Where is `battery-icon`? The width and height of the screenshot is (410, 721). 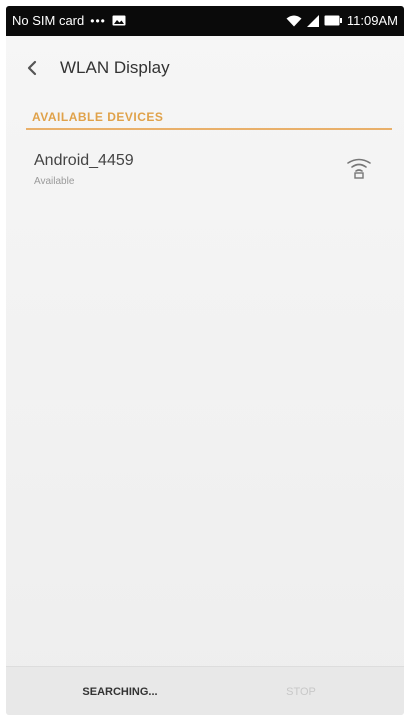
battery-icon is located at coordinates (333, 20).